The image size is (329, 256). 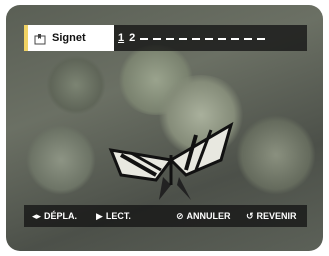 What do you see at coordinates (61, 216) in the screenshot?
I see `move-label: DÉPLA.` at bounding box center [61, 216].